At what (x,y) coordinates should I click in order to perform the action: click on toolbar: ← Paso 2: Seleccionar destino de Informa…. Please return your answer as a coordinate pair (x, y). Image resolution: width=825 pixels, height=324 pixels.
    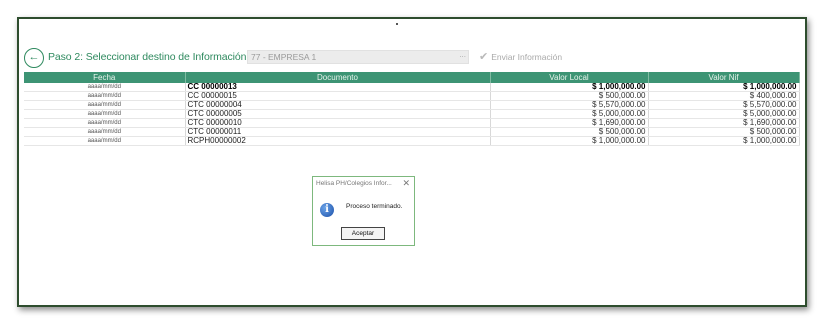
    Looking at the image, I should click on (409, 59).